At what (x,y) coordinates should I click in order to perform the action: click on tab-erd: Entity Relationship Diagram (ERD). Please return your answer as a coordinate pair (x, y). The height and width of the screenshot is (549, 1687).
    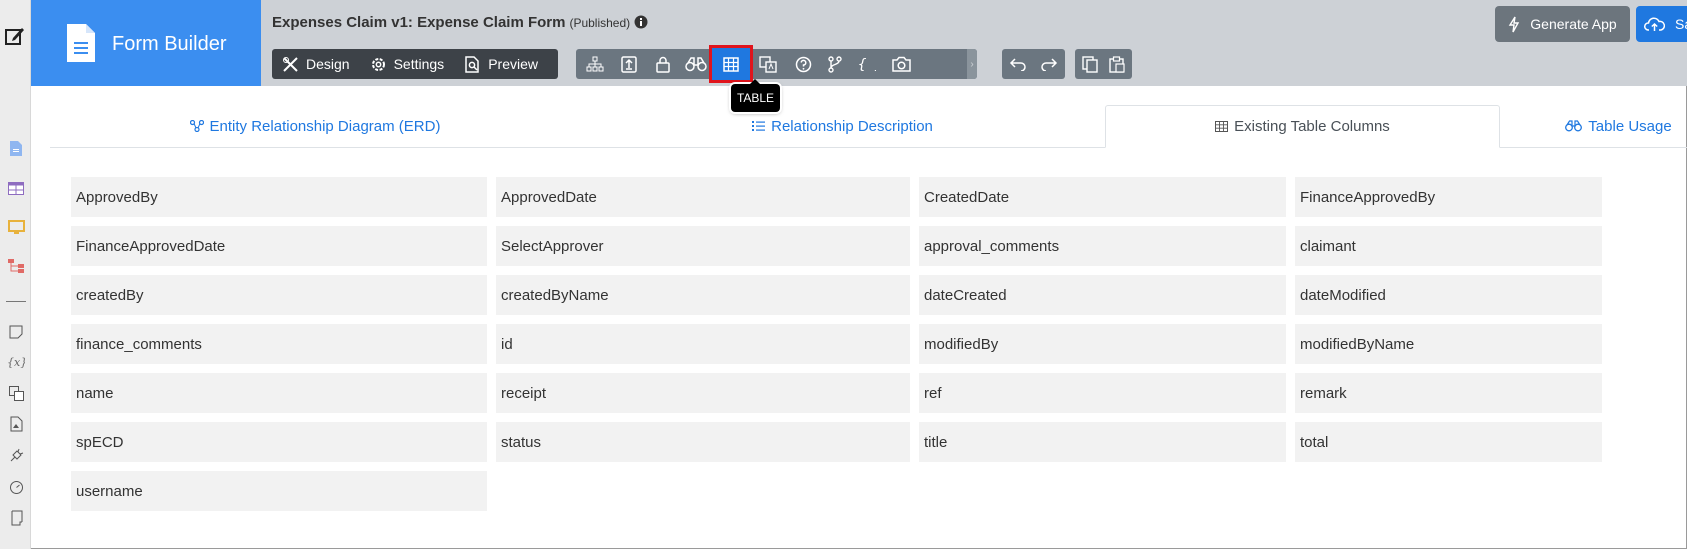
    Looking at the image, I should click on (315, 126).